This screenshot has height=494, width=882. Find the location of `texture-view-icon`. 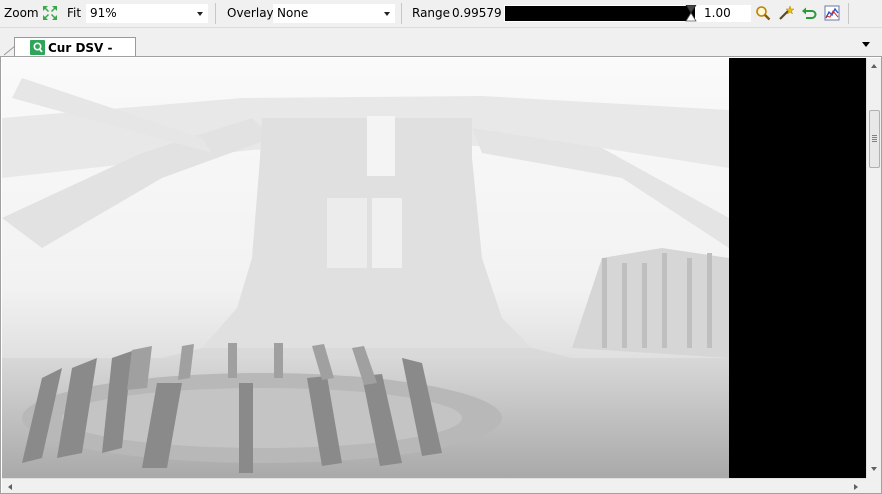

texture-view-icon is located at coordinates (37, 47).